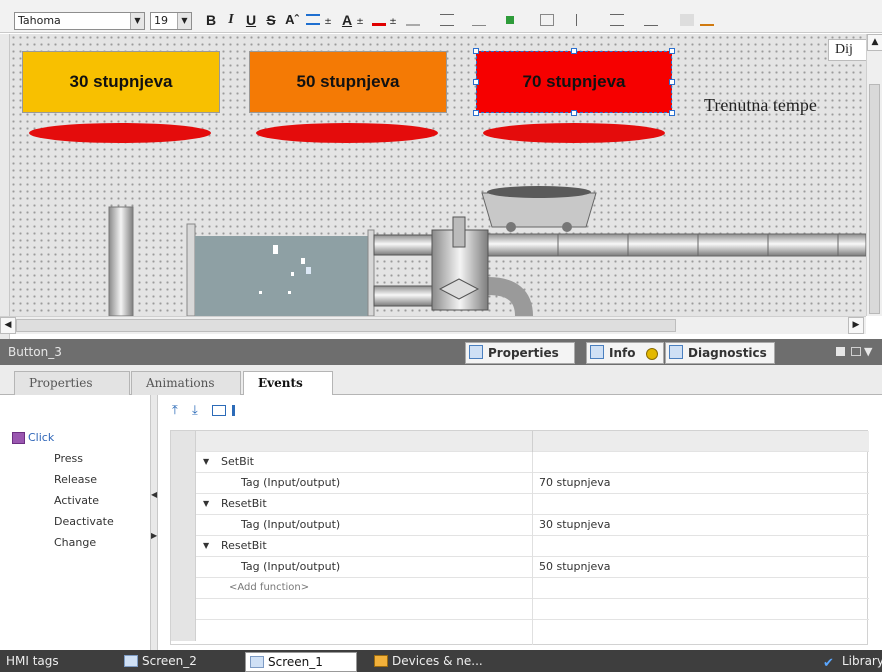 This screenshot has height=672, width=882. What do you see at coordinates (75, 480) in the screenshot?
I see `event-release: Release` at bounding box center [75, 480].